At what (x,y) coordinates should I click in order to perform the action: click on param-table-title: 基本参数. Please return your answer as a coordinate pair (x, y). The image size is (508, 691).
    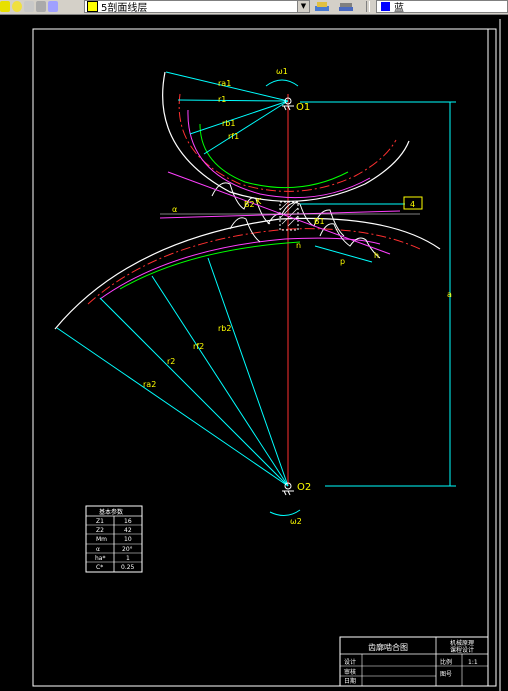
    Looking at the image, I should click on (111, 512).